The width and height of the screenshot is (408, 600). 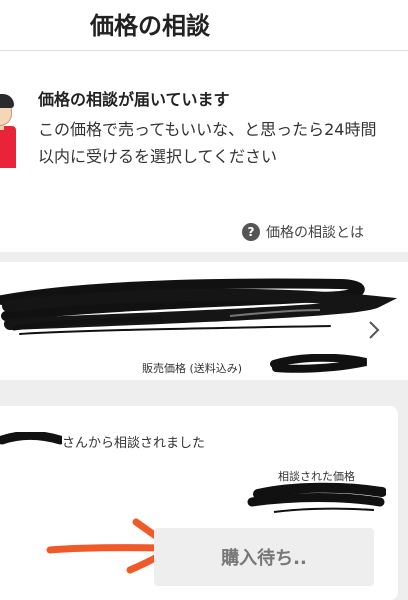 I want to click on requester-message: さんから相談されました, so click(x=134, y=443).